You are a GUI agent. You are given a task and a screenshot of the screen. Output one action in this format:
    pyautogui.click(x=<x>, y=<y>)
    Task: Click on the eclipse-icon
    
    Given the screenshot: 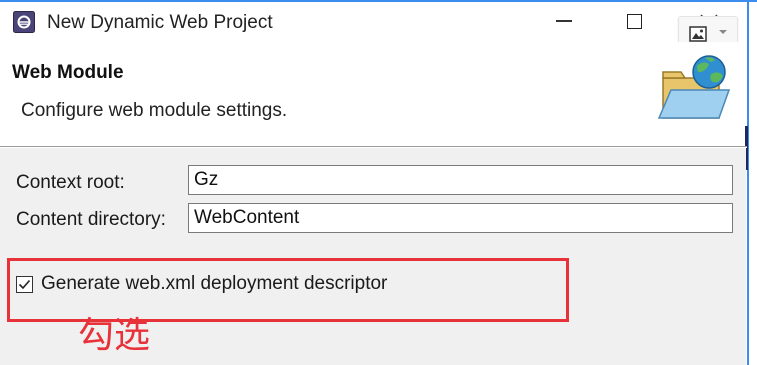 What is the action you would take?
    pyautogui.click(x=24, y=22)
    